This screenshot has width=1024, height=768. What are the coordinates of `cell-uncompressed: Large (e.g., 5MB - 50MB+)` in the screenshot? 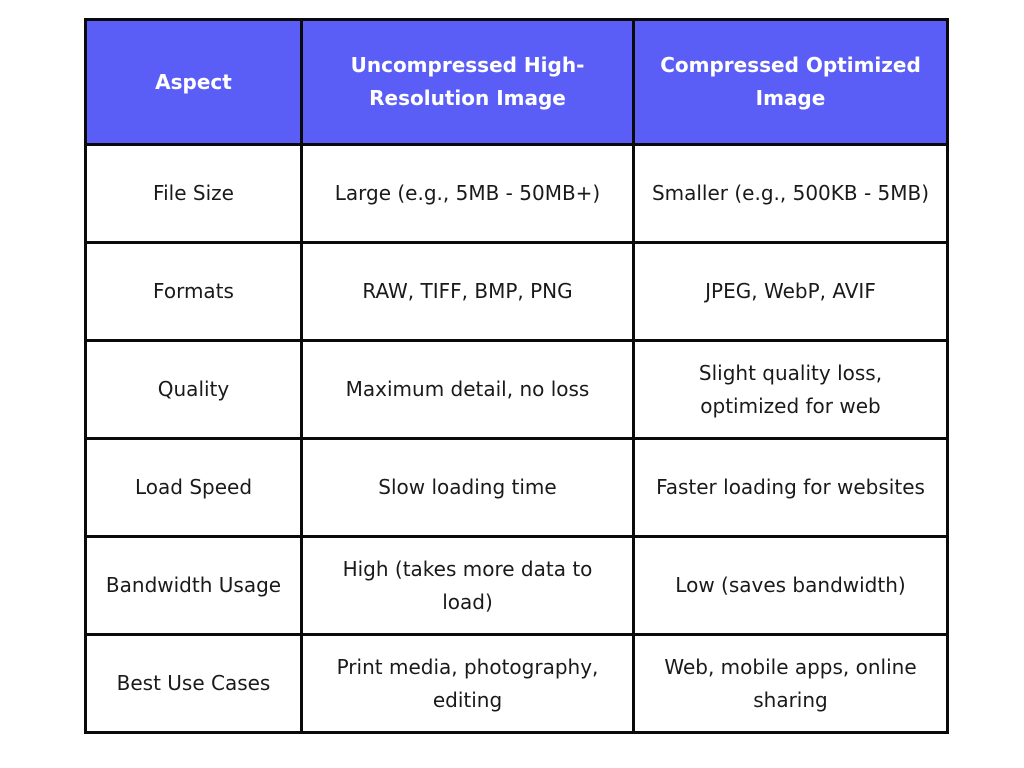 It's located at (467, 193).